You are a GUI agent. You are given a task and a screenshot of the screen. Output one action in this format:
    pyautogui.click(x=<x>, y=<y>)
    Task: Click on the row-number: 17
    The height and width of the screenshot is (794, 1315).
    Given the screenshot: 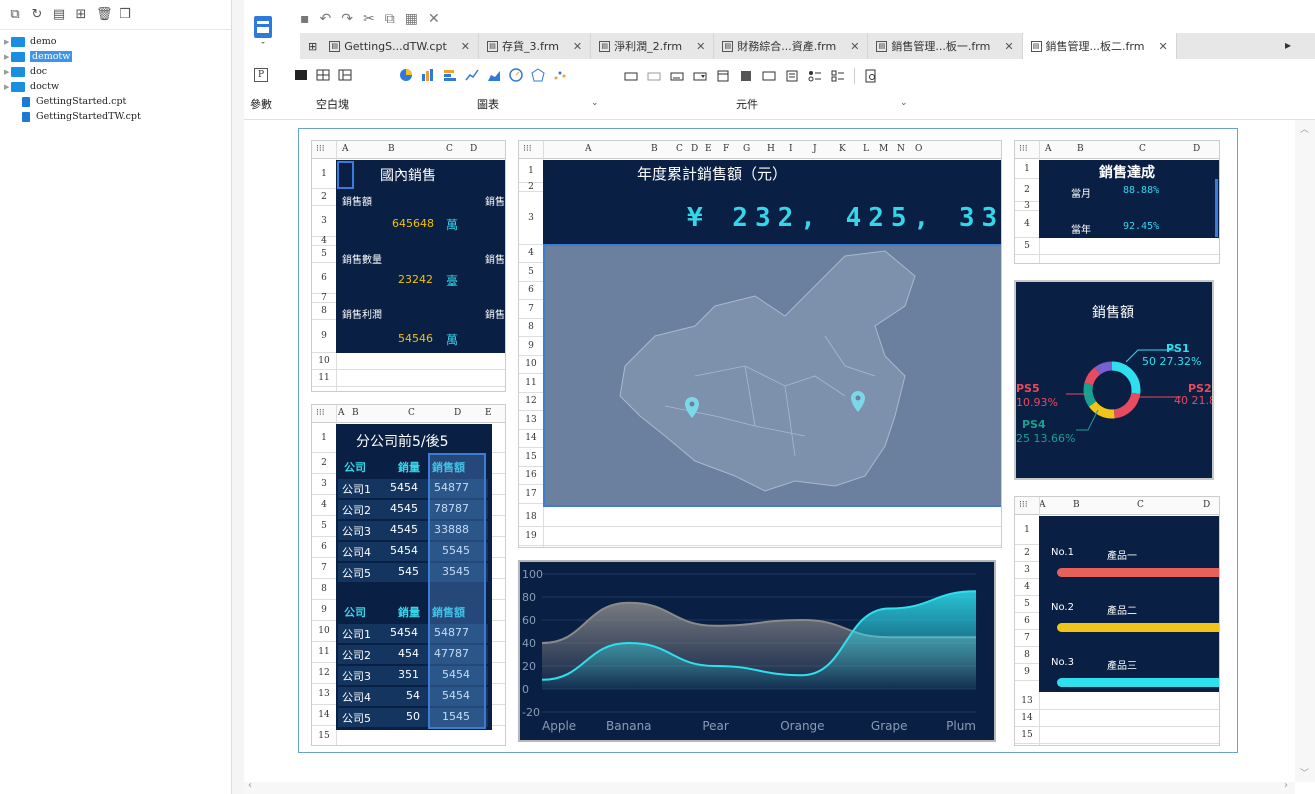 What is the action you would take?
    pyautogui.click(x=531, y=494)
    